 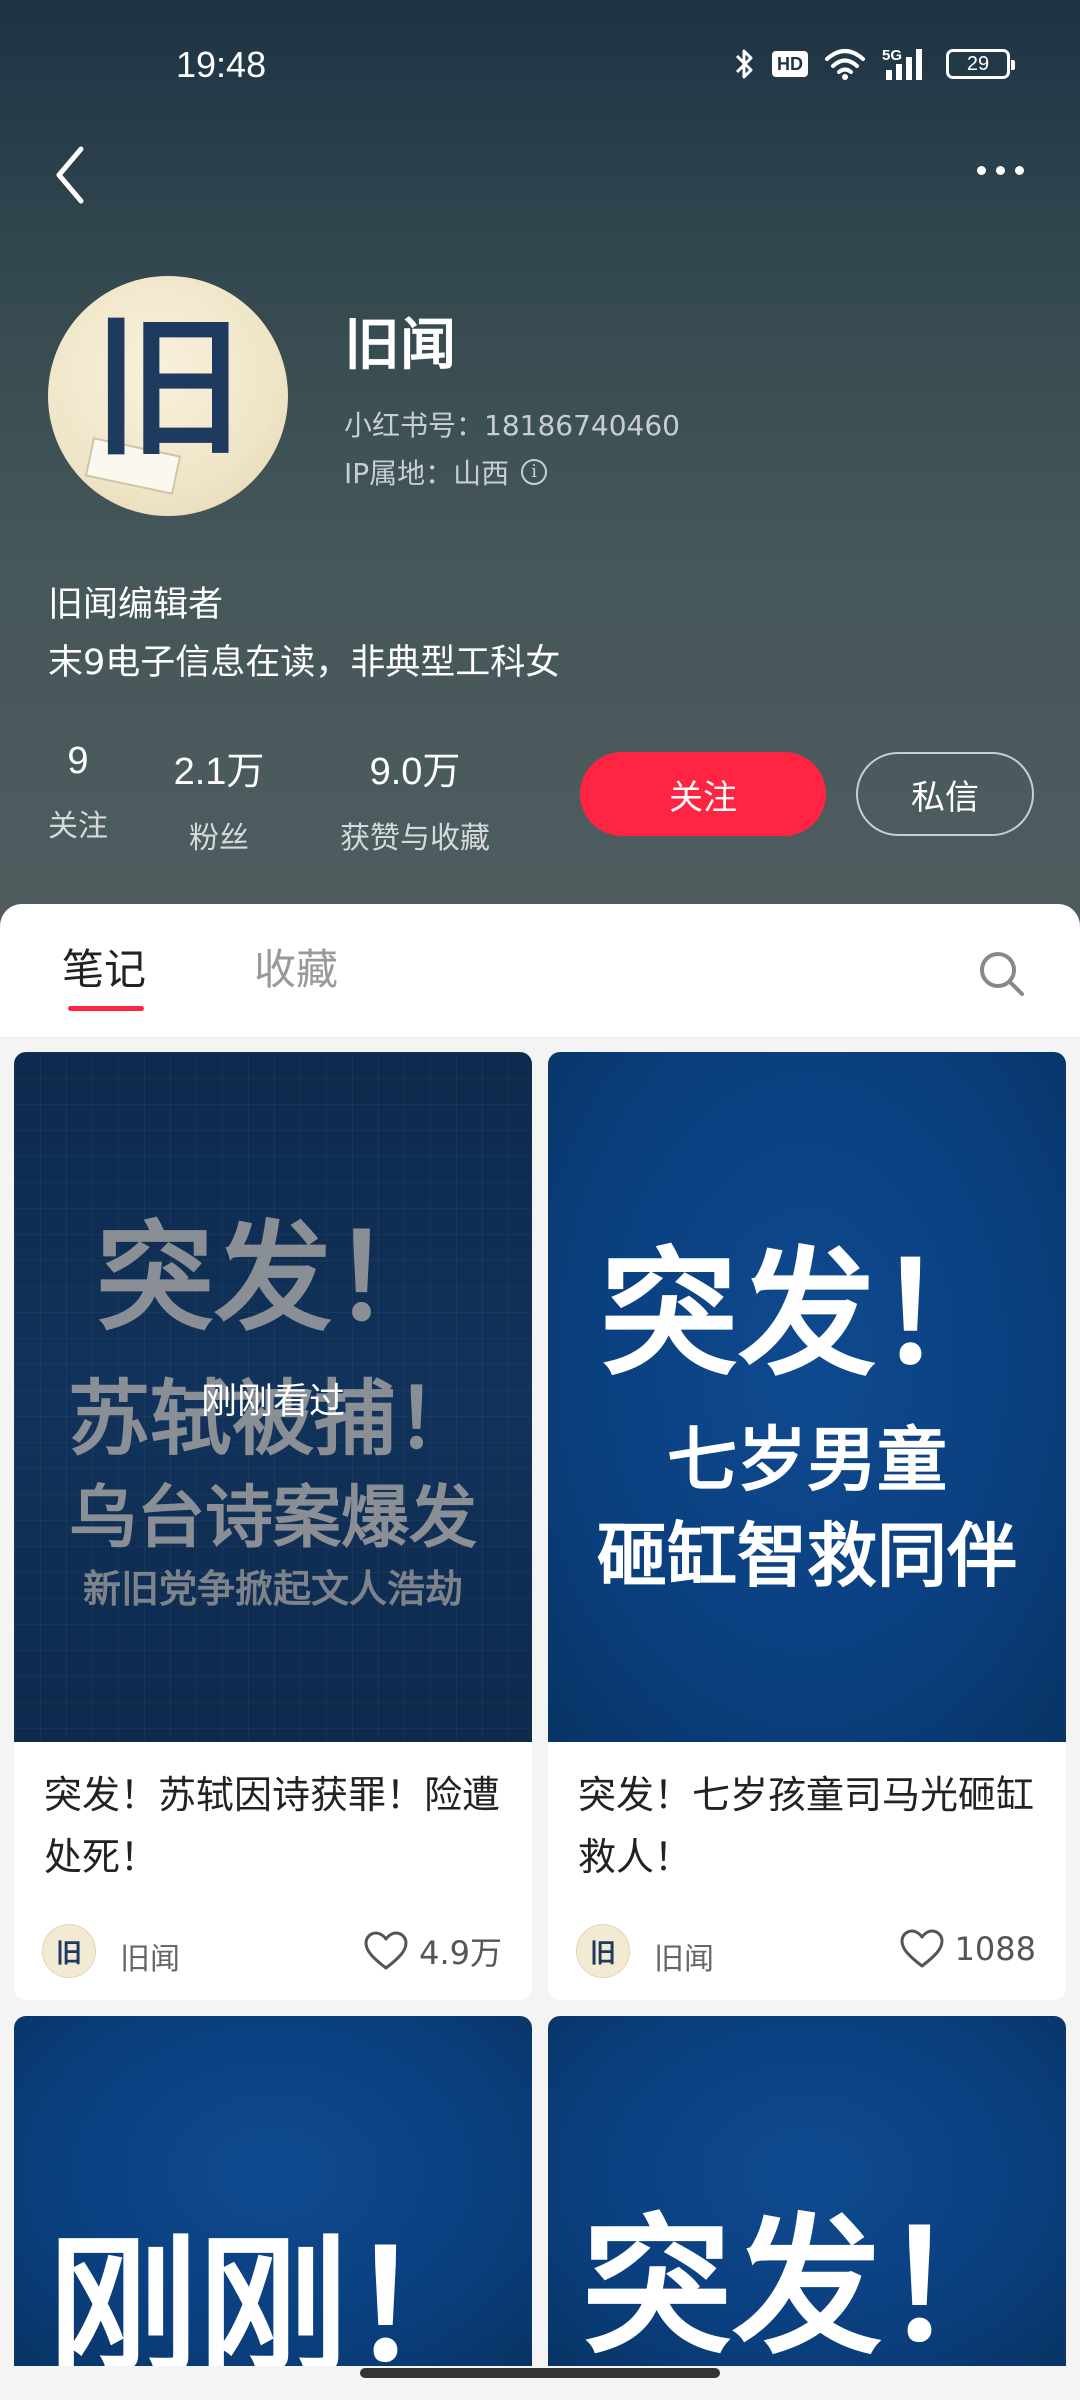 I want to click on recently-viewed-label: 刚刚看过, so click(x=272, y=1401).